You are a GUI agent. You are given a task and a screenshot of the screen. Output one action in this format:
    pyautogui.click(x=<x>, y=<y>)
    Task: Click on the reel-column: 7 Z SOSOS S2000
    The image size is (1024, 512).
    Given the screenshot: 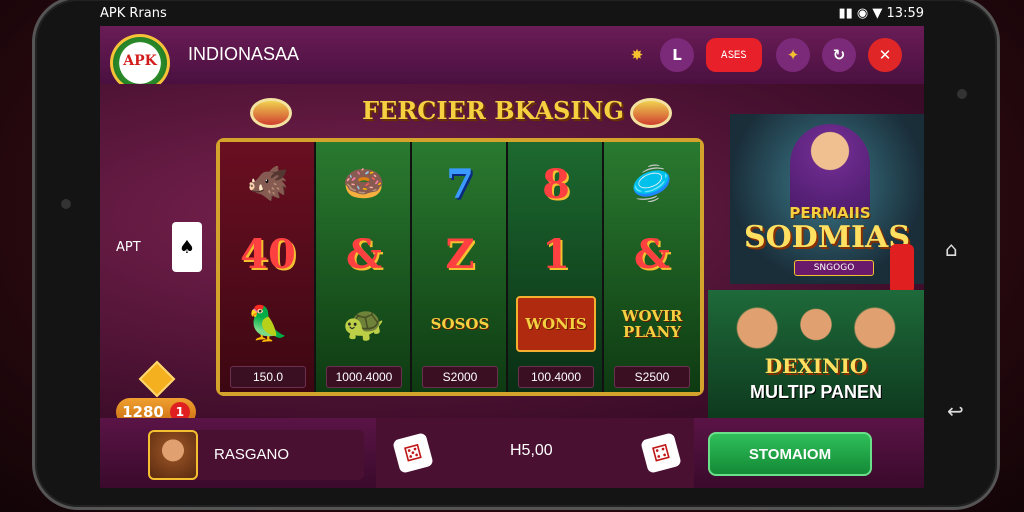 What is the action you would take?
    pyautogui.click(x=460, y=267)
    